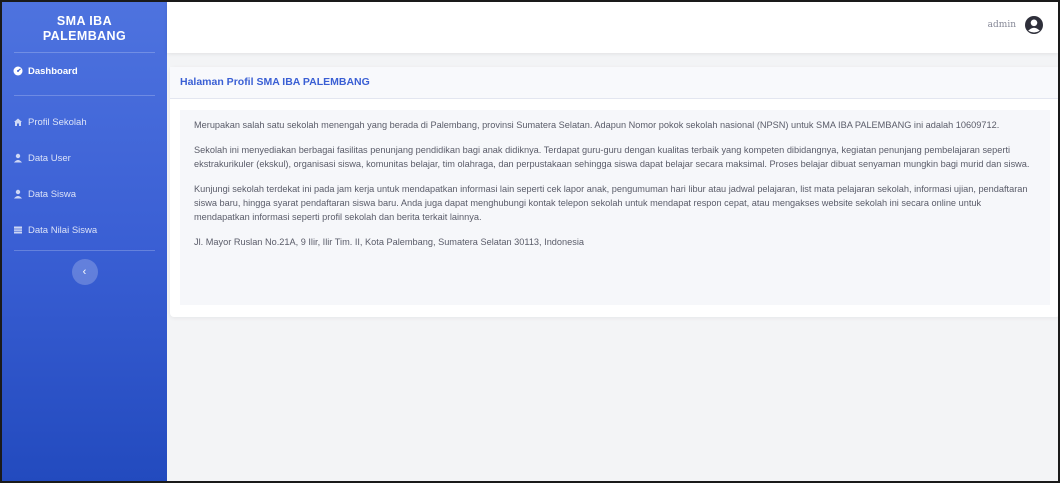 The width and height of the screenshot is (1060, 483). I want to click on sidebar-item-label: Dashboard, so click(53, 71).